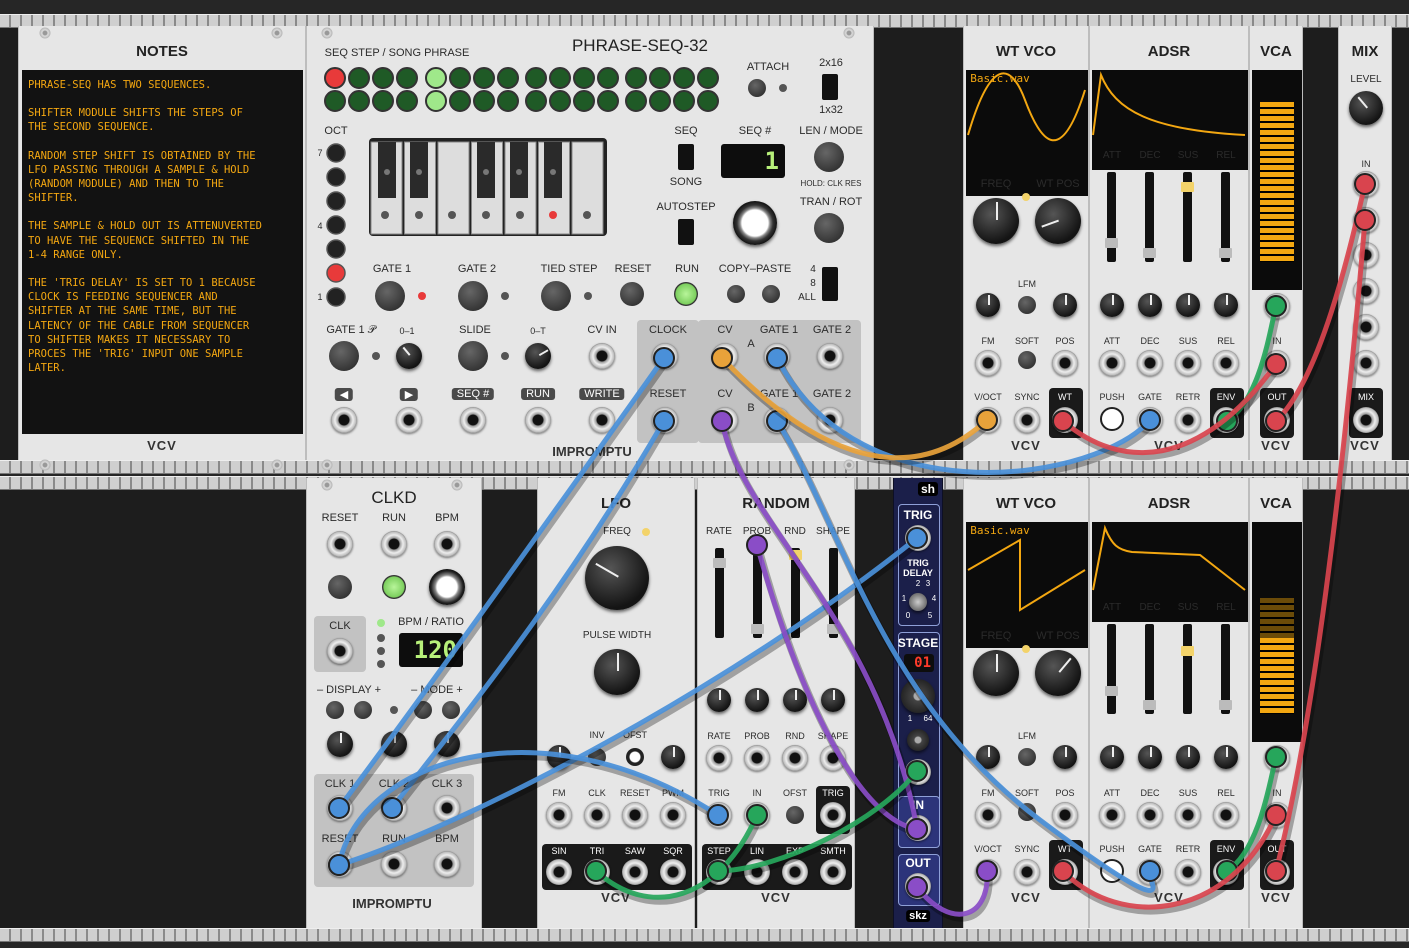 The image size is (1409, 948). I want to click on cv-b-out-jack, so click(725, 420).